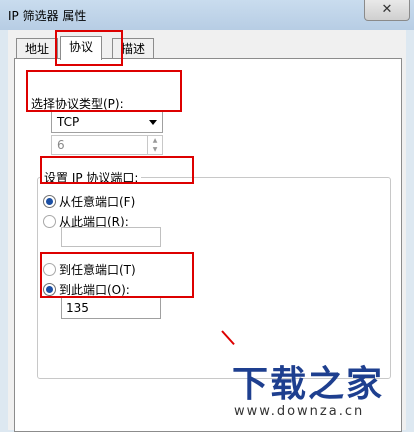  I want to click on protocol-type-select: TCP, so click(107, 122).